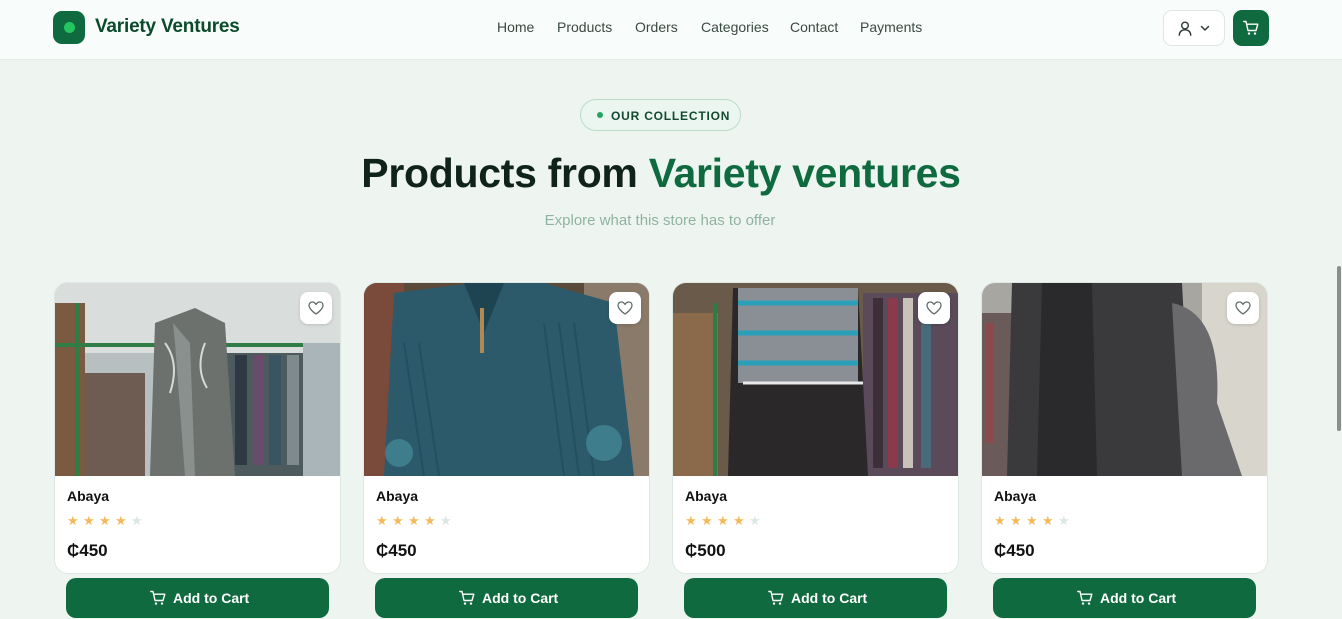  Describe the element at coordinates (656, 27) in the screenshot. I see `nav-orders: Orders` at that location.